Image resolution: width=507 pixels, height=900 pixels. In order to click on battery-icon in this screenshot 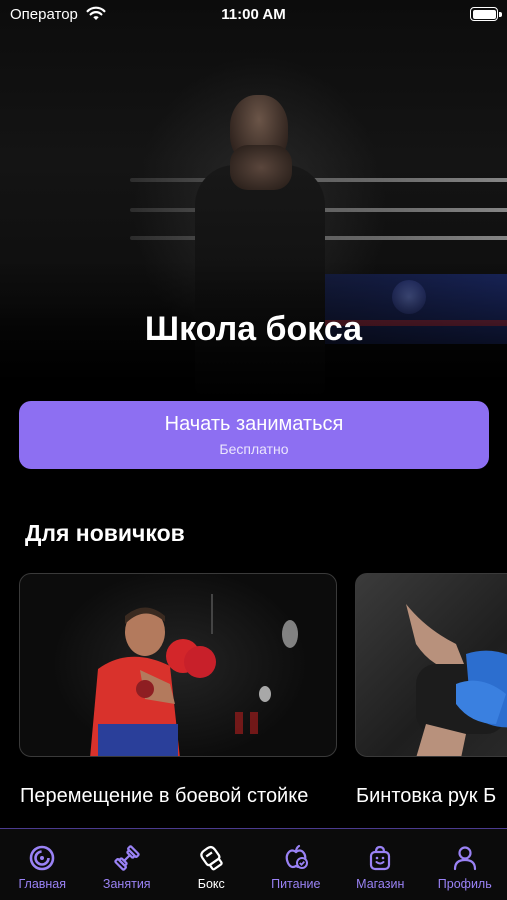, I will do `click(486, 14)`.